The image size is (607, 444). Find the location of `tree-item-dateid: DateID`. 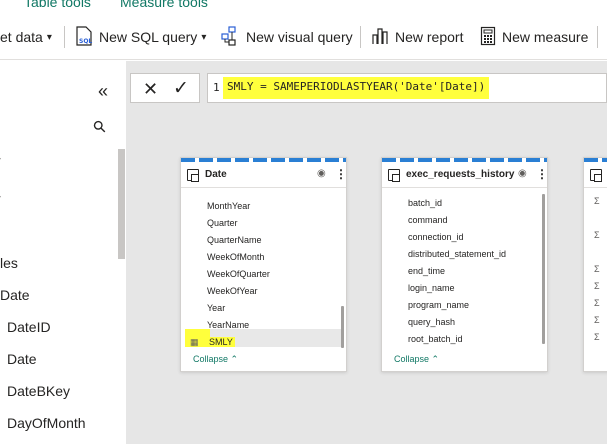

tree-item-dateid: DateID is located at coordinates (29, 327).